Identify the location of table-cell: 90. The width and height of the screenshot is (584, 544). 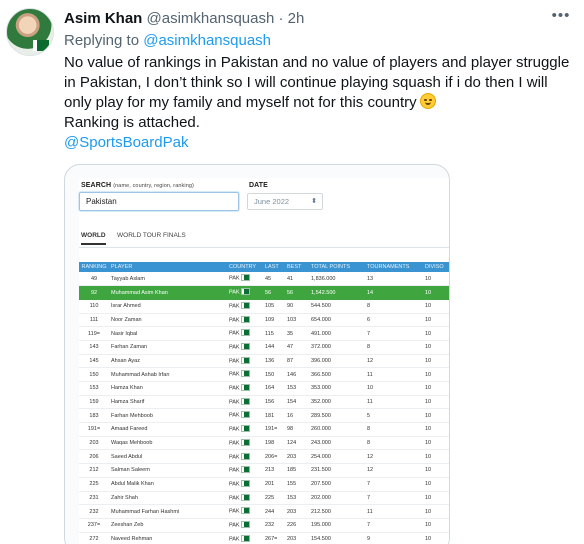
(290, 306).